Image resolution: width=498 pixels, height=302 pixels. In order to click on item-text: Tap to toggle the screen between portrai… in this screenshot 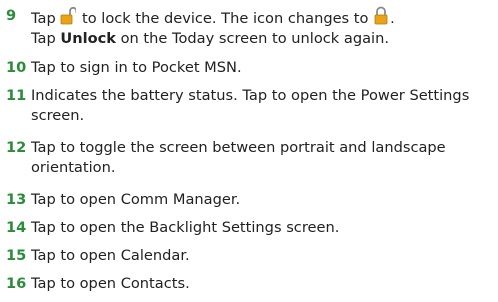, I will do `click(262, 158)`.